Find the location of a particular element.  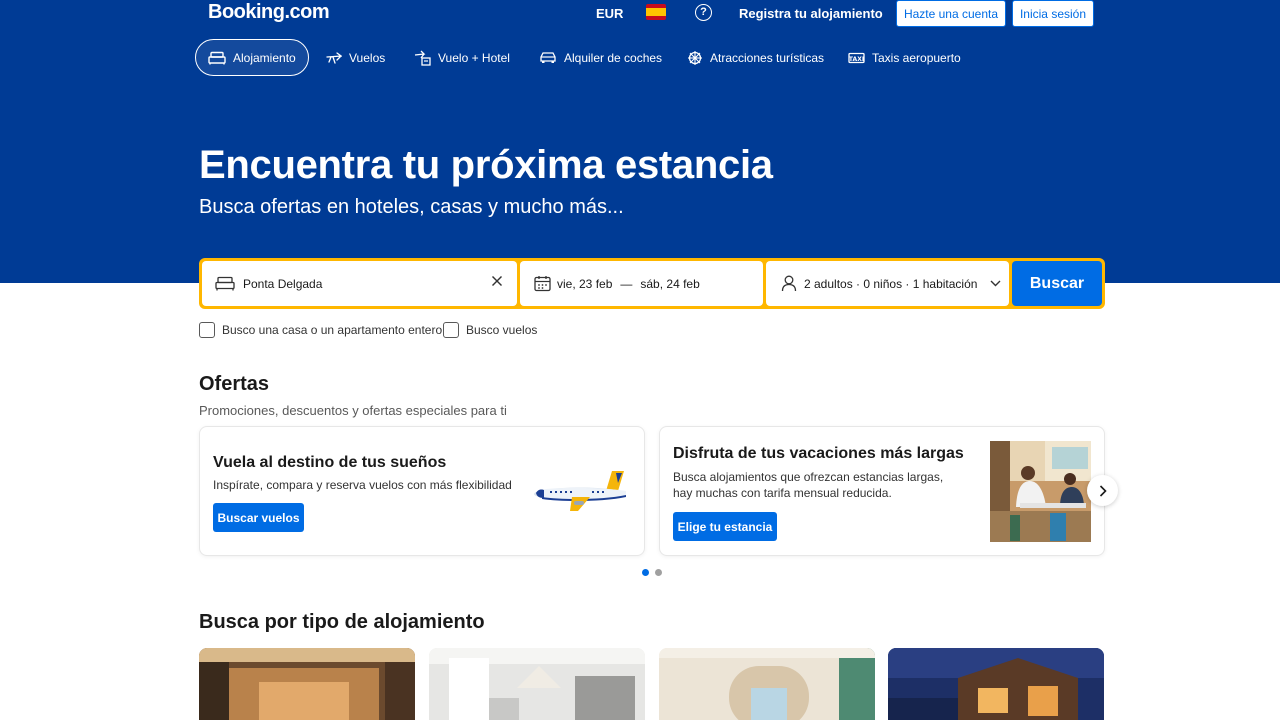

nav-tab-vuelos: Vuelos is located at coordinates (355, 57).